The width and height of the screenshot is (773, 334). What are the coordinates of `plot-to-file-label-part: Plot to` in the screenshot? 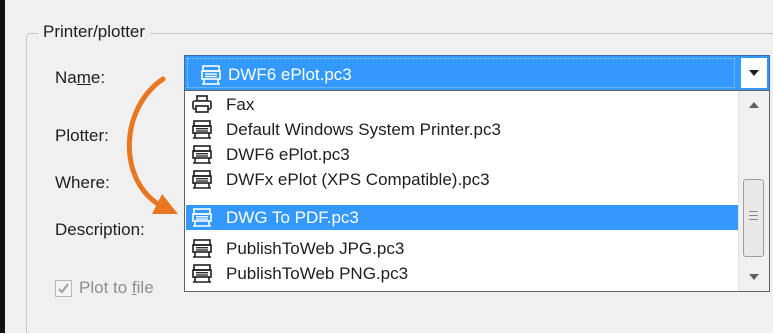 It's located at (105, 287).